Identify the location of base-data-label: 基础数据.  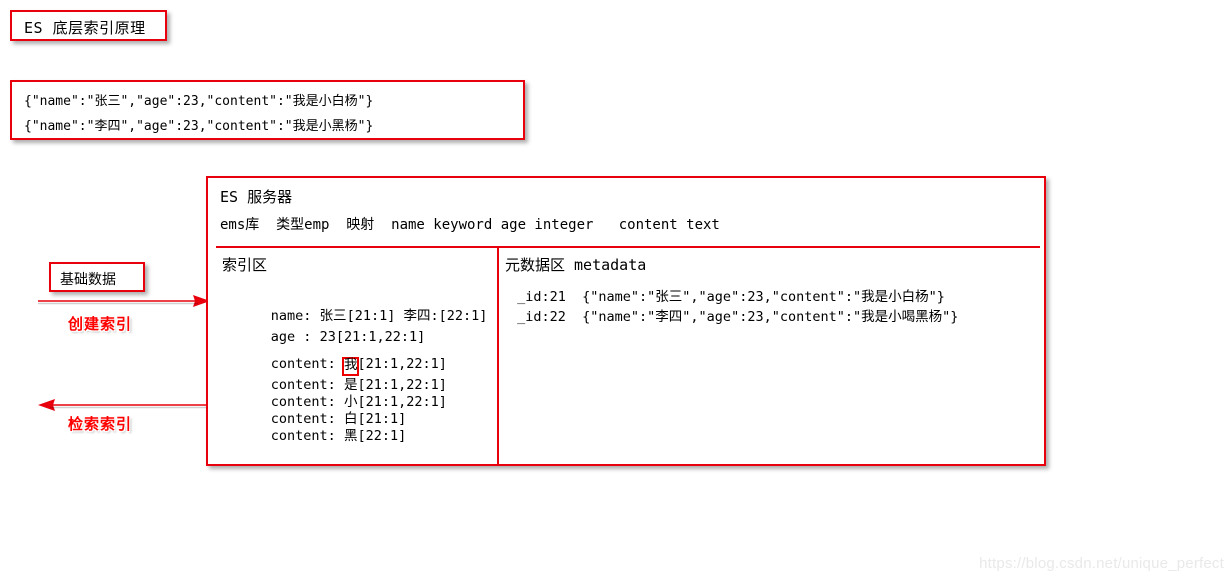
(88, 280).